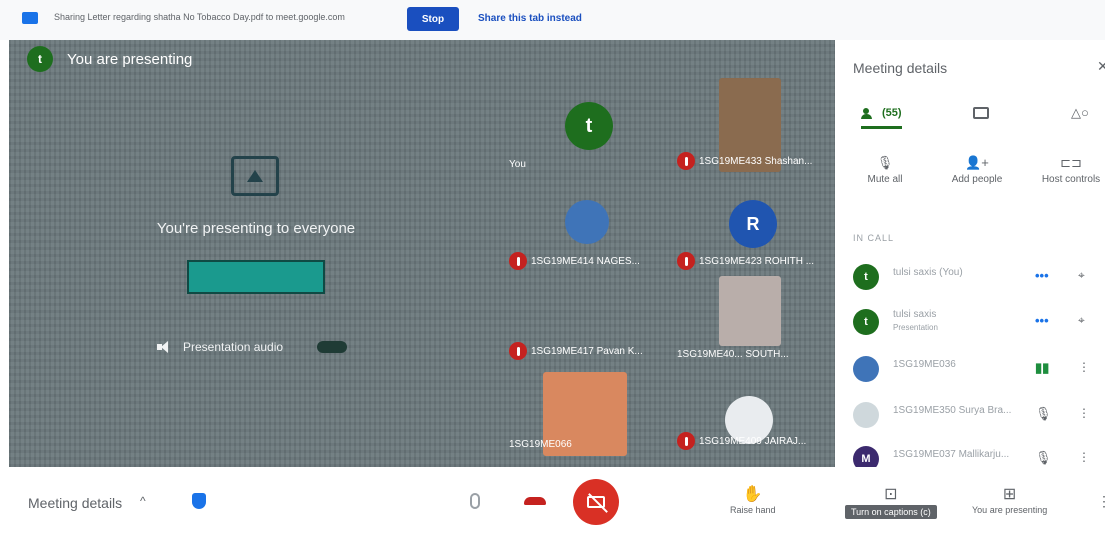 This screenshot has width=1105, height=536. I want to click on tile-name: You, so click(517, 164).